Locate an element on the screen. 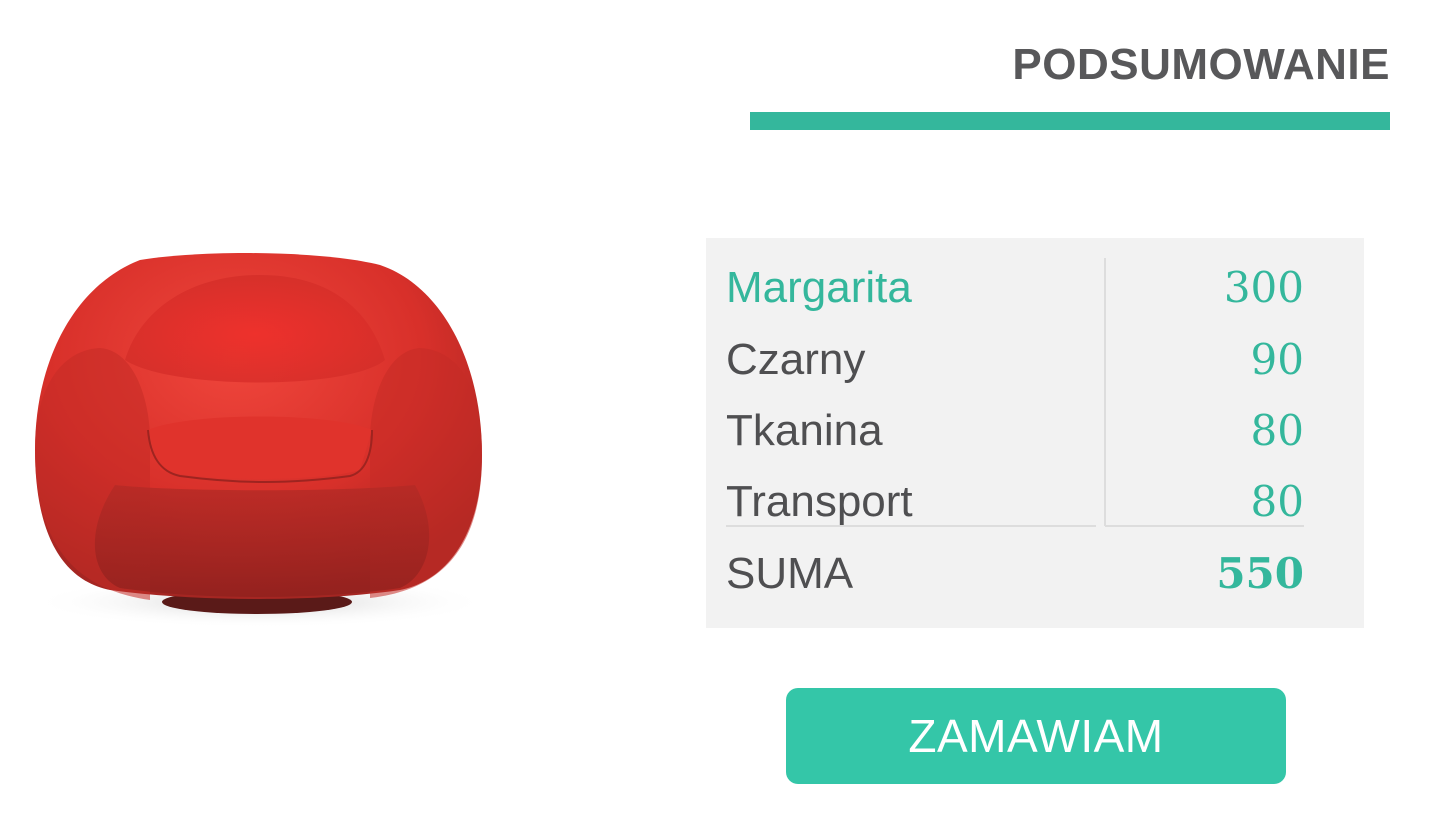 This screenshot has height=836, width=1452. summary-row-color: Czarny 90 is located at coordinates (1015, 360).